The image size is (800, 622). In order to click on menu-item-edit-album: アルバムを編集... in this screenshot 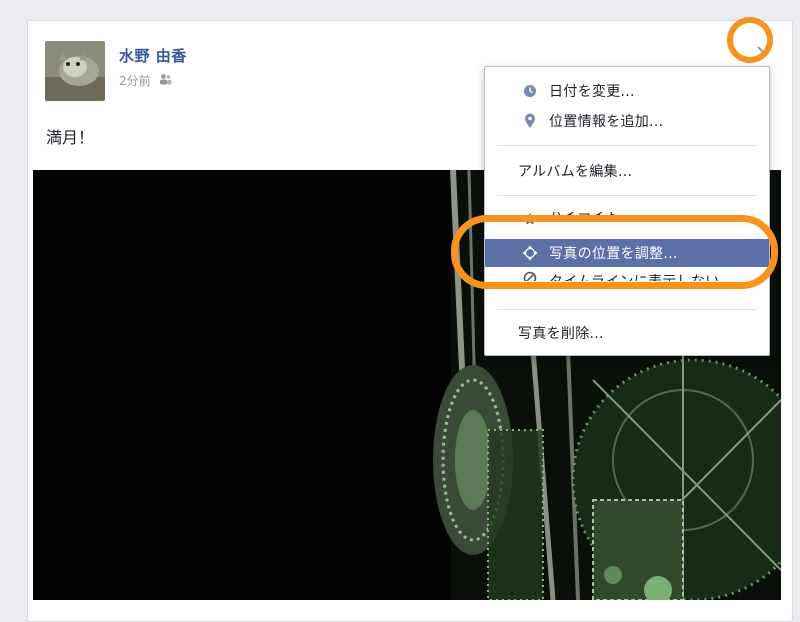, I will do `click(627, 171)`.